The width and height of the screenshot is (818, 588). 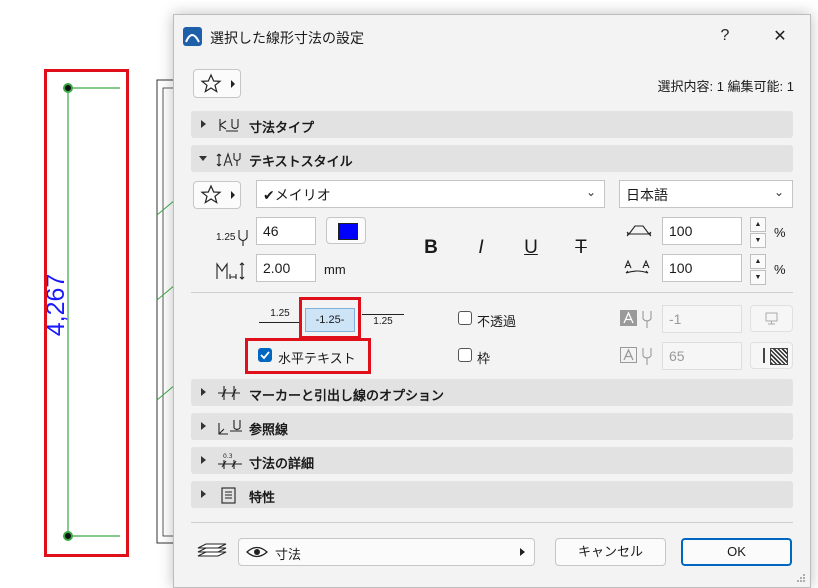 I want to click on text-slant-input: 100, so click(x=702, y=268).